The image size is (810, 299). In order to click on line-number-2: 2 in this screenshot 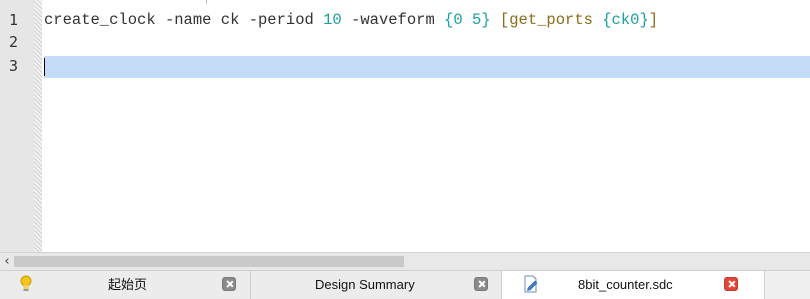, I will do `click(14, 42)`.